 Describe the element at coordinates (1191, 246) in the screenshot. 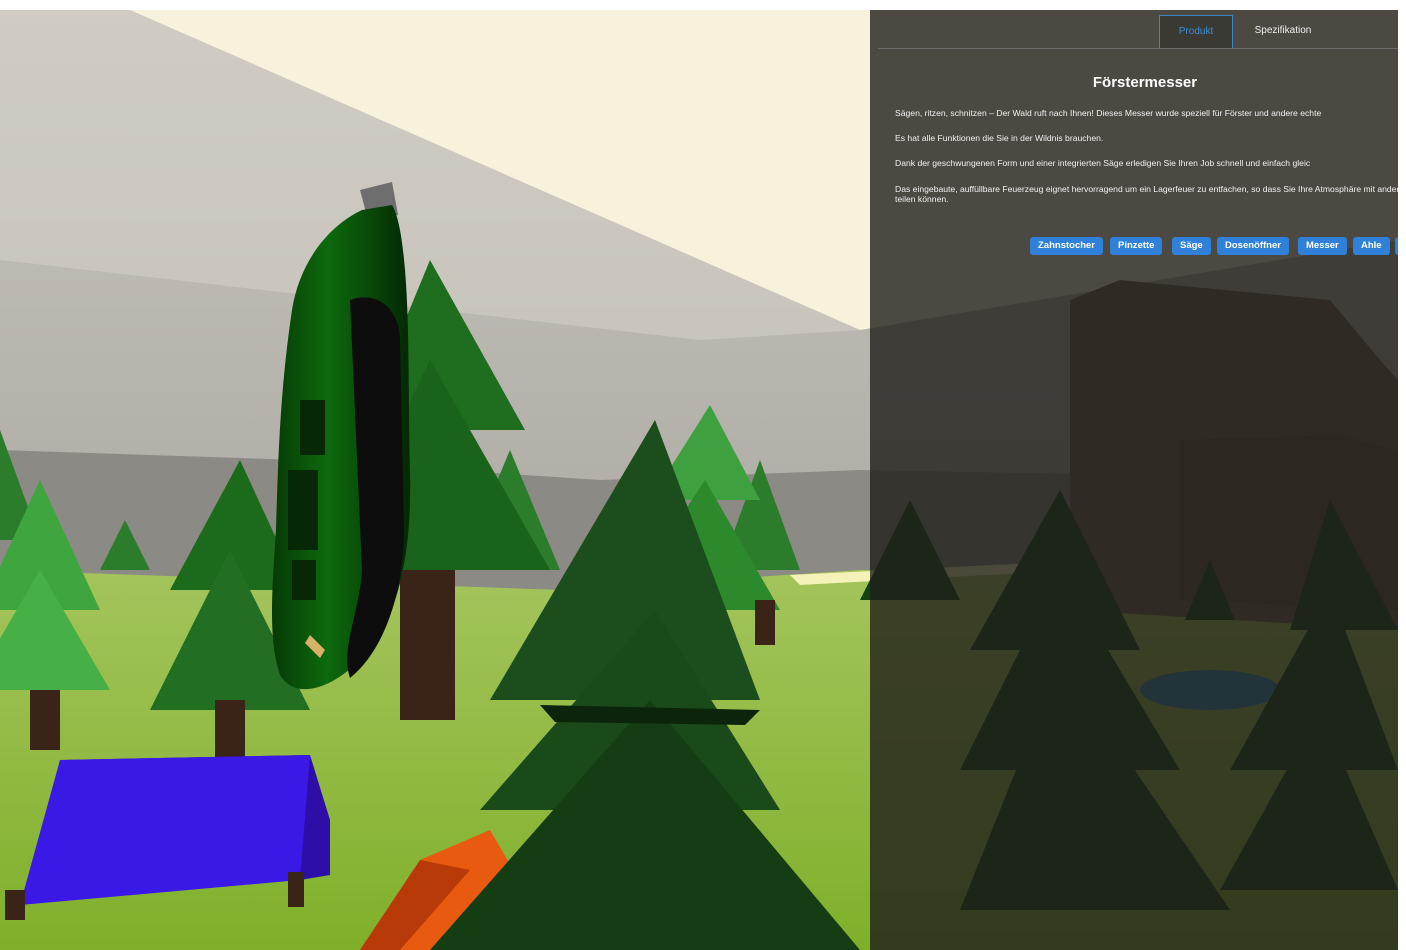

I see `function-button-saege: Säge` at that location.